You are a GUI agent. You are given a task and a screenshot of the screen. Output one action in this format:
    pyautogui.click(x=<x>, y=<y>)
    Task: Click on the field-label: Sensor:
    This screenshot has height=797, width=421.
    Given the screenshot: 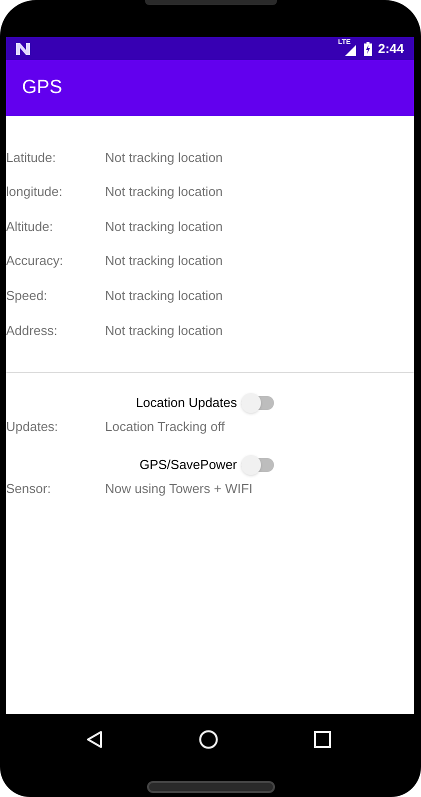 What is the action you would take?
    pyautogui.click(x=29, y=489)
    